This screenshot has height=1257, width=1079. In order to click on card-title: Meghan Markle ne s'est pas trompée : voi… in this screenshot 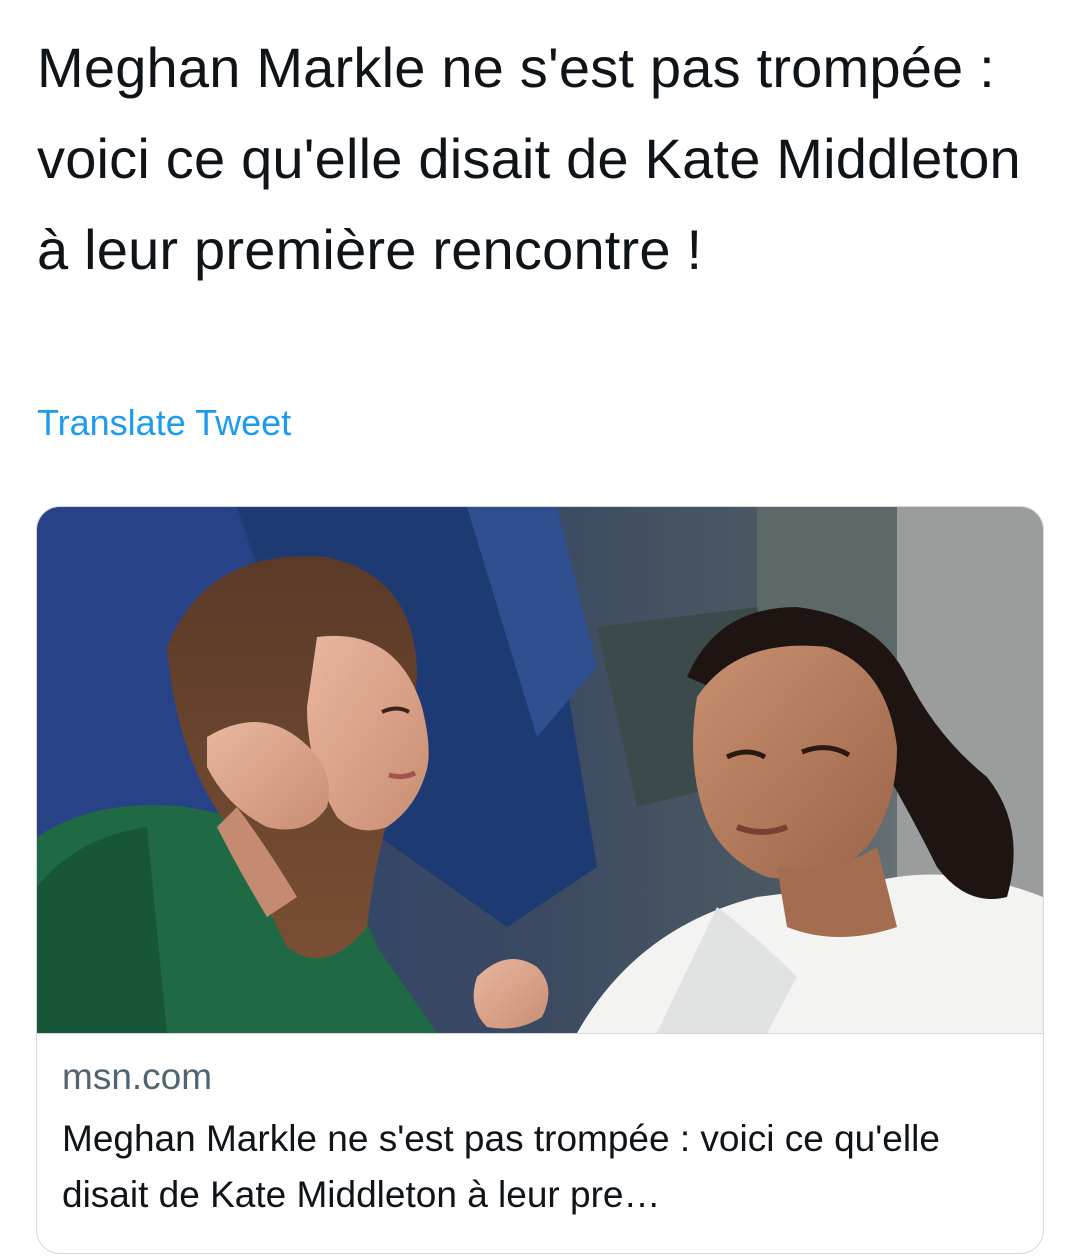, I will do `click(501, 1166)`.